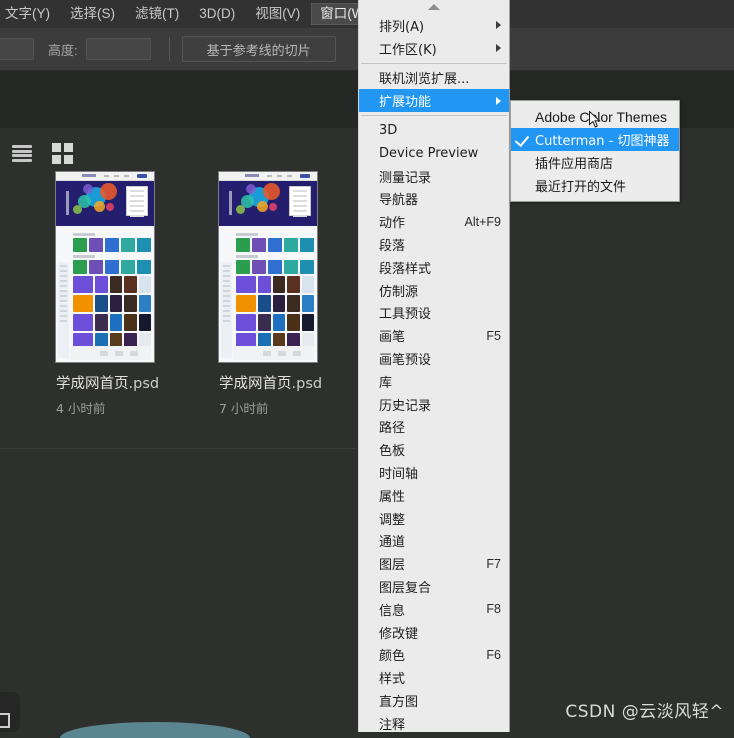 The height and width of the screenshot is (738, 734). I want to click on menu-item-20: 属性, so click(434, 495).